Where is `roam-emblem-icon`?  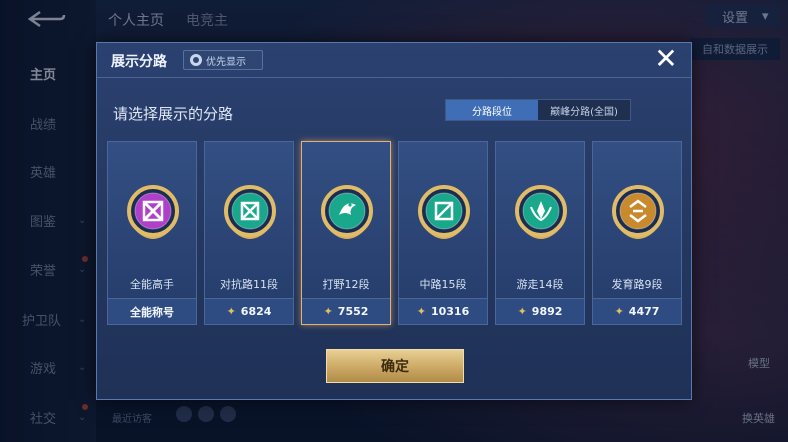 roam-emblem-icon is located at coordinates (541, 212).